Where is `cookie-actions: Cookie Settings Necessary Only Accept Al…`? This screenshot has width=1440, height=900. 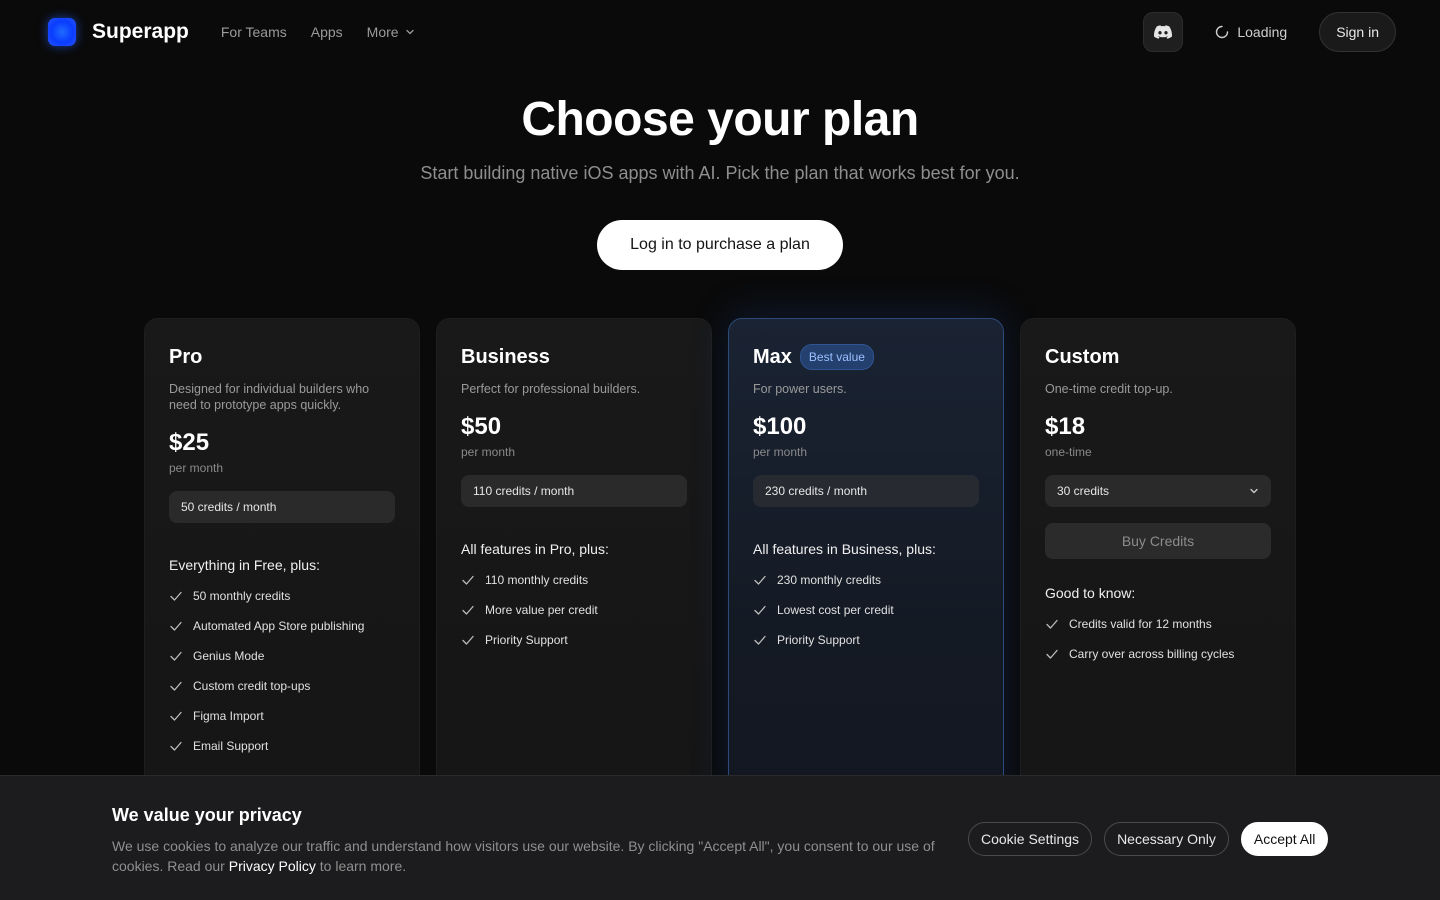
cookie-actions: Cookie Settings Necessary Only Accept Al… is located at coordinates (1148, 839).